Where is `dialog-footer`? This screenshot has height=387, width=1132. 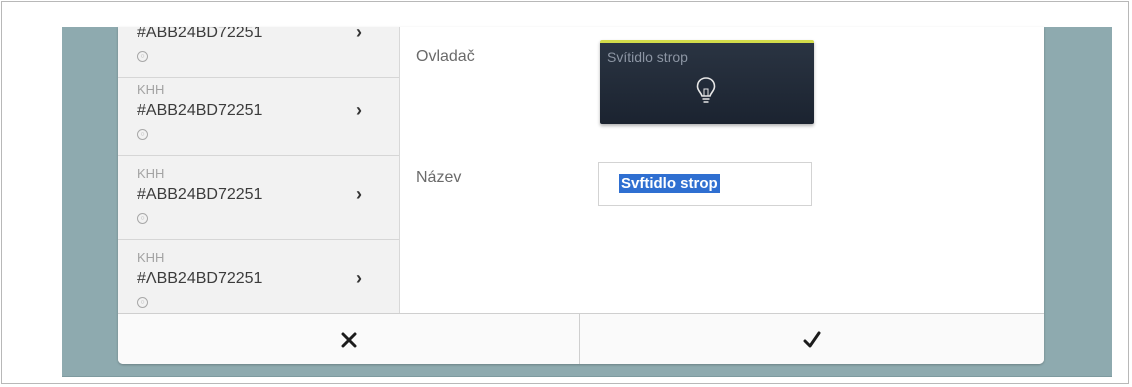
dialog-footer is located at coordinates (581, 338).